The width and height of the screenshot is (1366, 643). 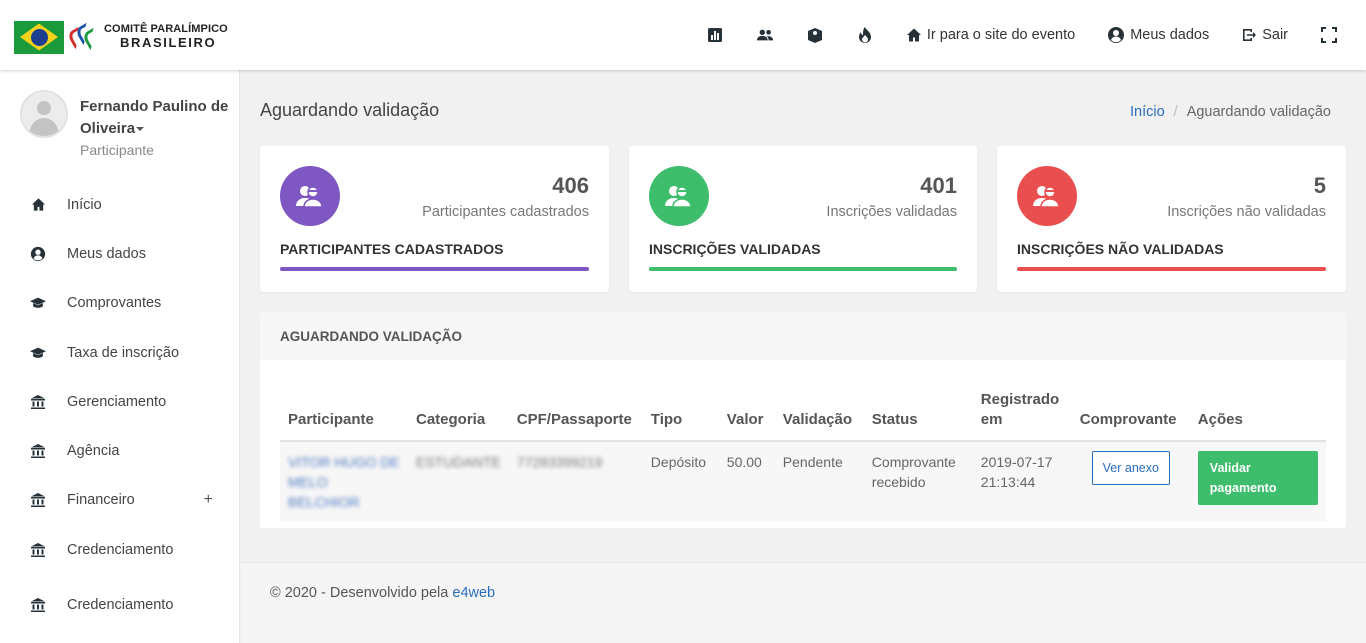 I want to click on card-subtitle: Inscrições não validadas, so click(x=1246, y=212).